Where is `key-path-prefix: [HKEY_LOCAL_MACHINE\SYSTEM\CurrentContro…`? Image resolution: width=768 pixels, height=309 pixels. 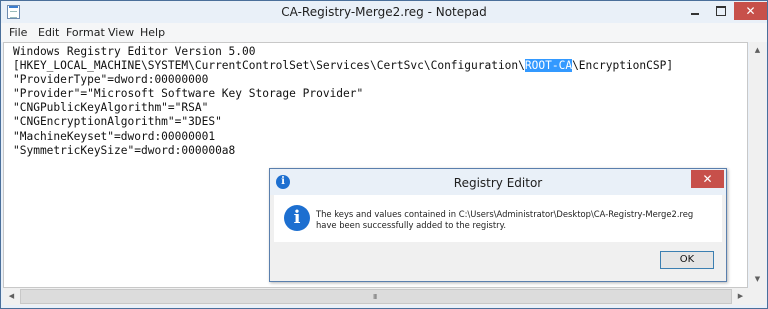
key-path-prefix: [HKEY_LOCAL_MACHINE\SYSTEM\CurrentContro… is located at coordinates (269, 66).